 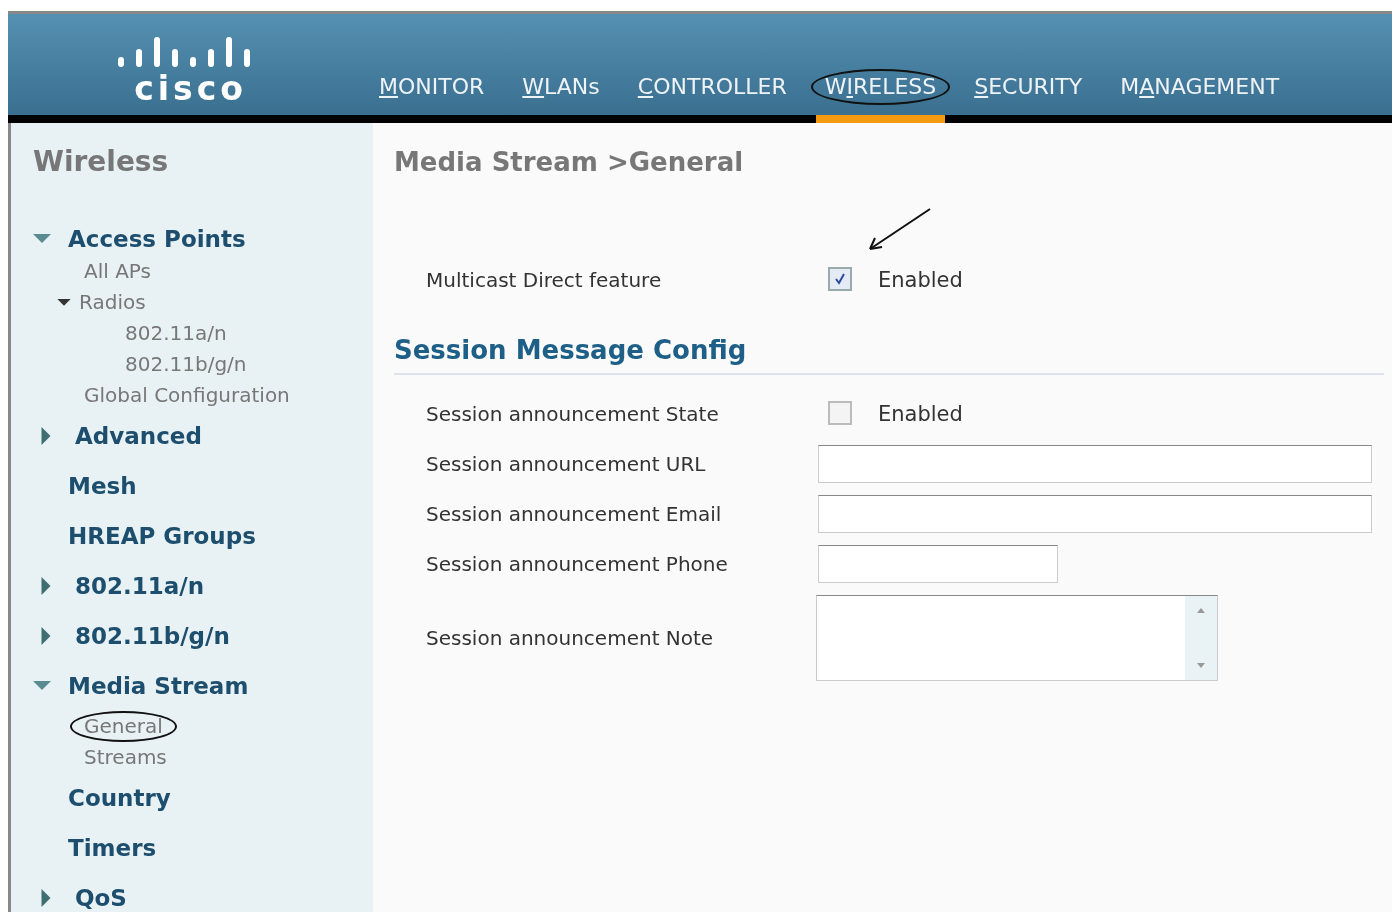 I want to click on sidebar-item: Advanced, so click(x=138, y=436).